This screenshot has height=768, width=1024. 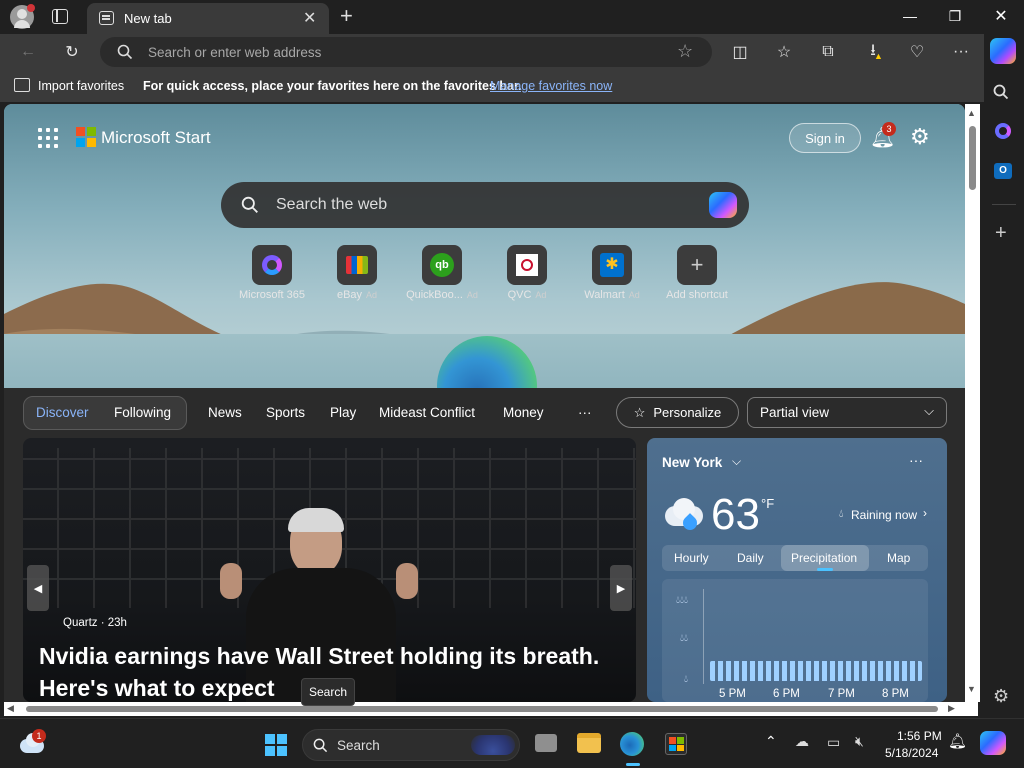 What do you see at coordinates (833, 742) in the screenshot?
I see `display-icon: ▭` at bounding box center [833, 742].